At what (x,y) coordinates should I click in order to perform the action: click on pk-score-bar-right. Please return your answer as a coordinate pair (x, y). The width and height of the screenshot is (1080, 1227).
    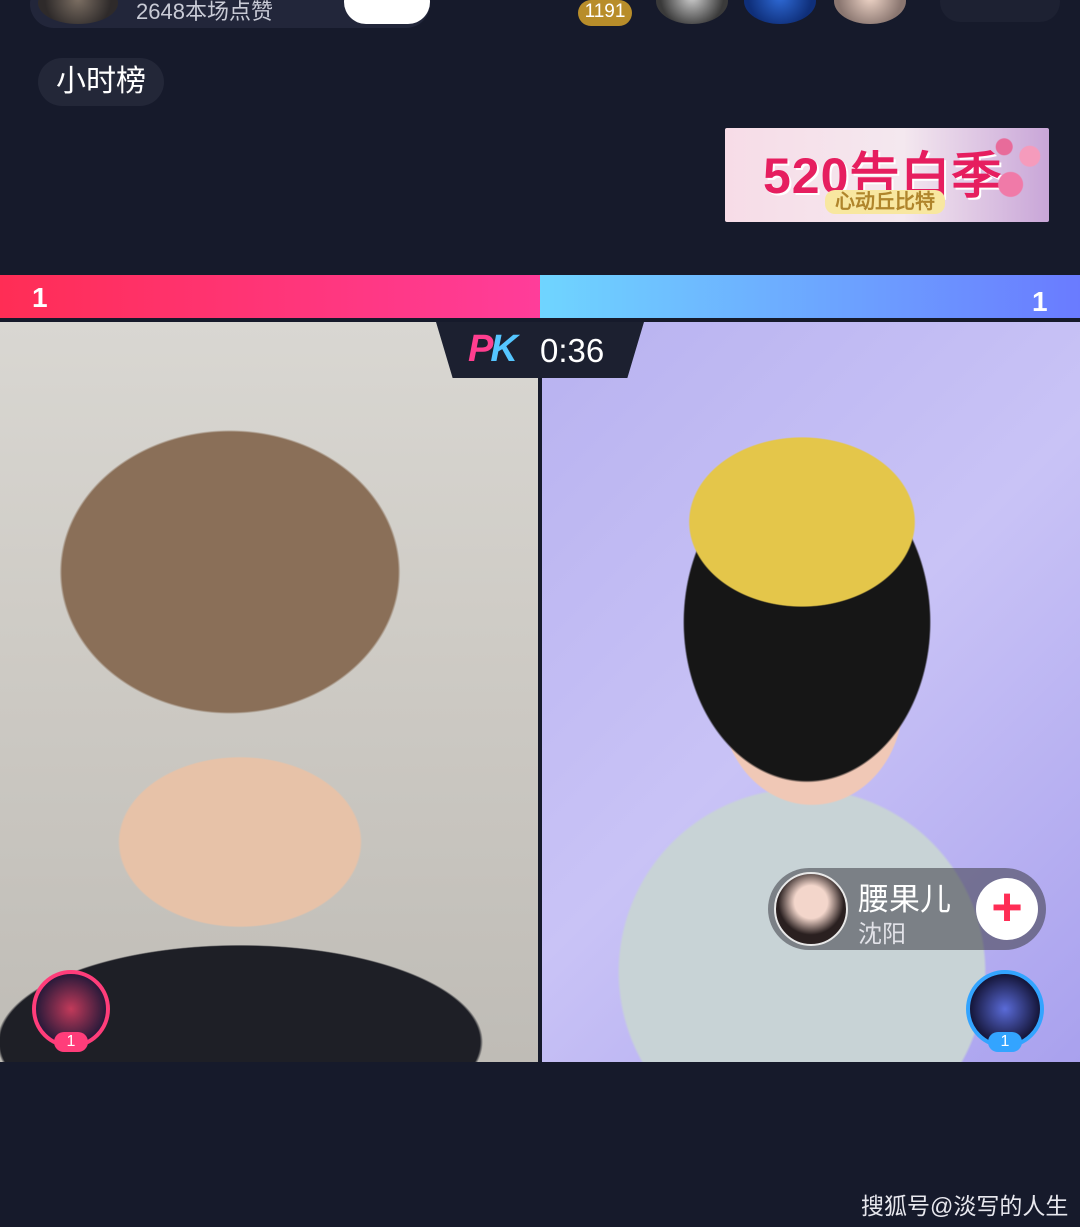
    Looking at the image, I should click on (810, 296).